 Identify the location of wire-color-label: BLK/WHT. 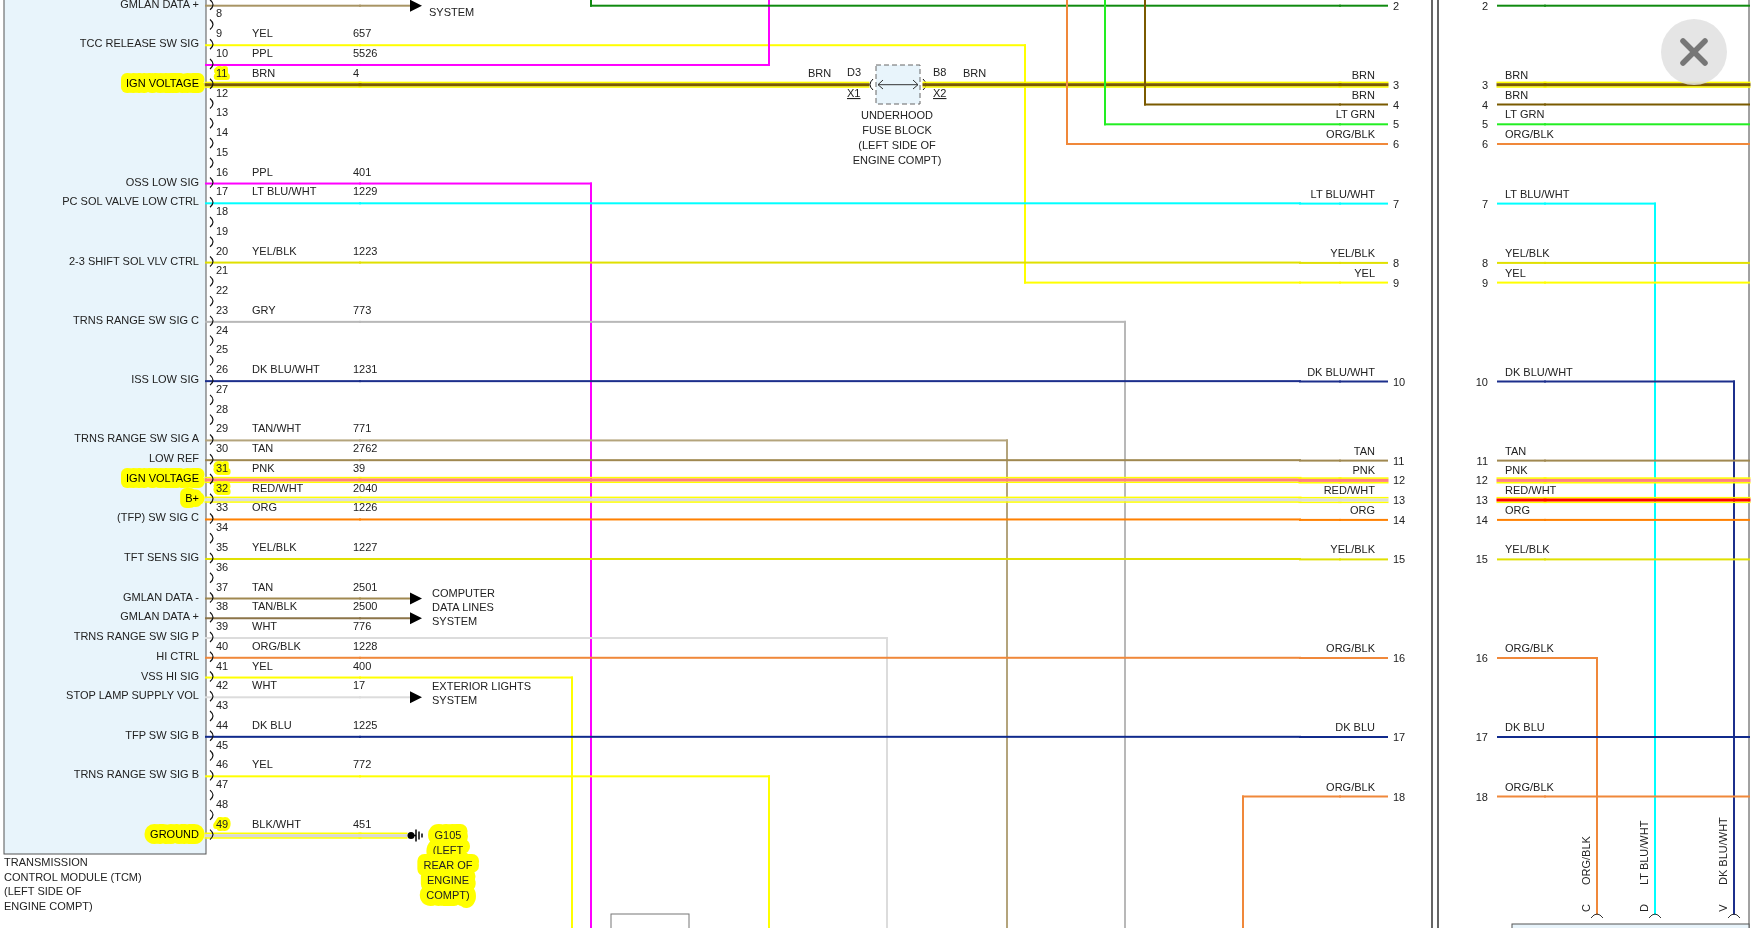
(276, 823).